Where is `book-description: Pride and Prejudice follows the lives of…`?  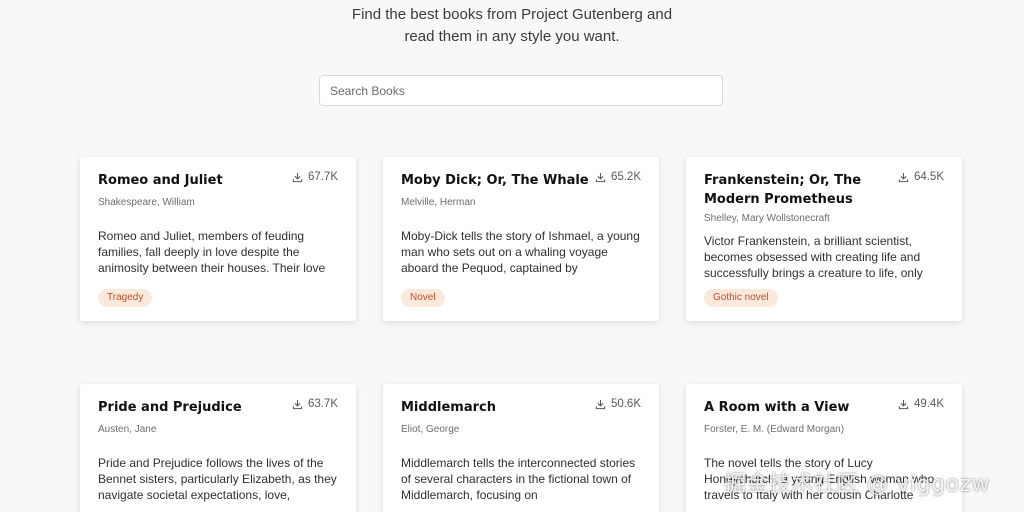 book-description: Pride and Prejudice follows the lives of… is located at coordinates (217, 479).